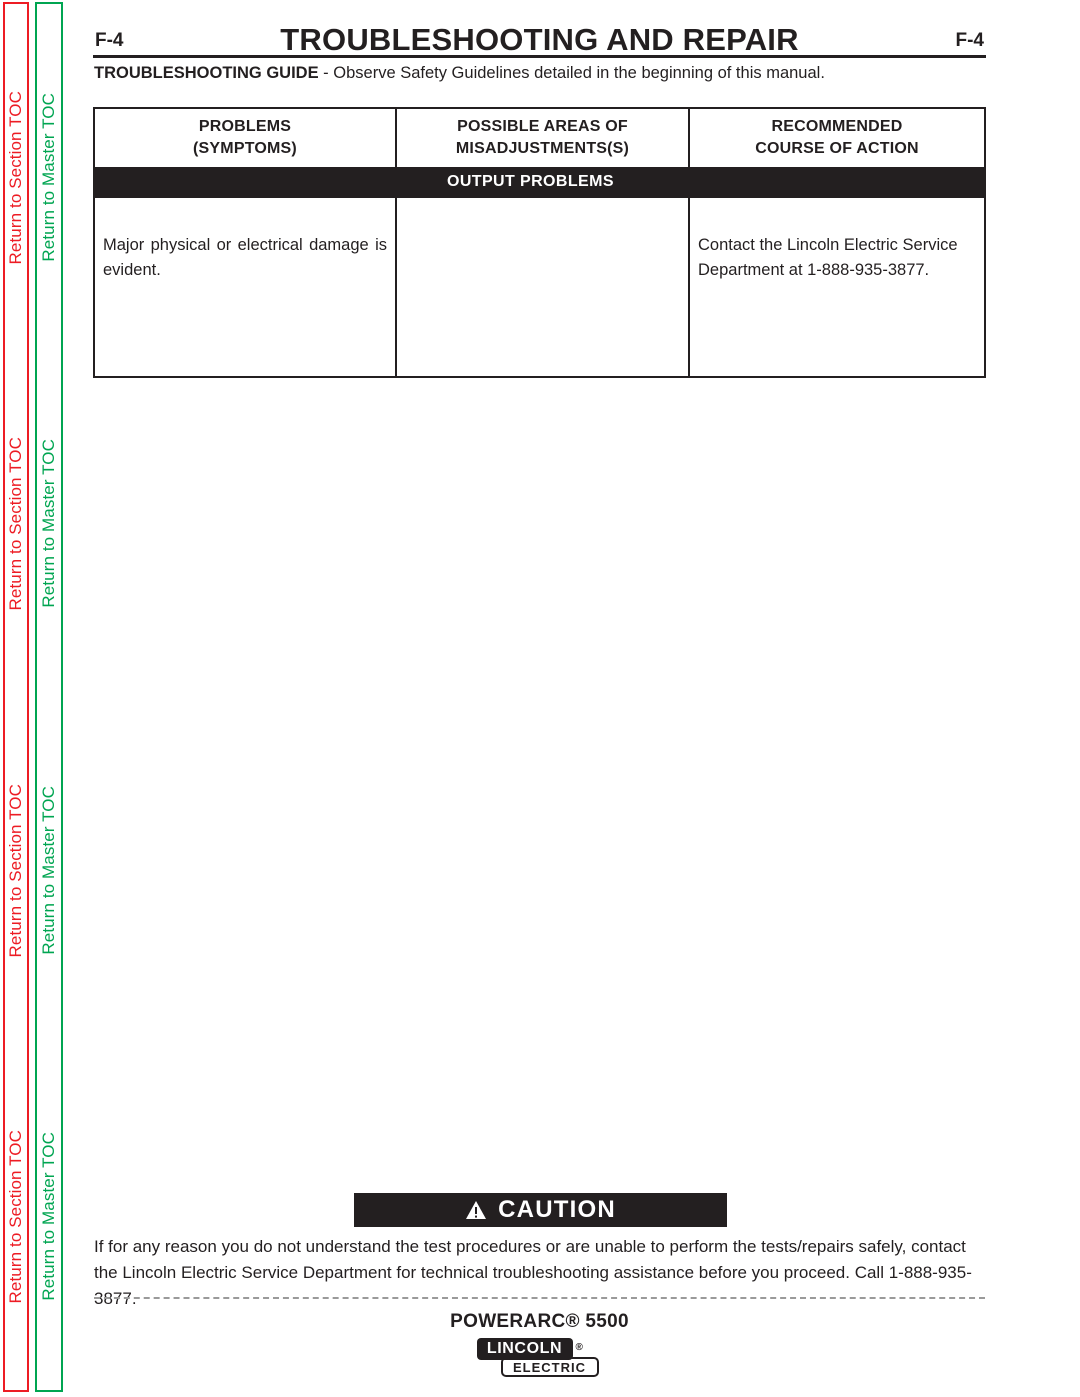 Image resolution: width=1080 pixels, height=1397 pixels. I want to click on caution-banner: CAUTION, so click(540, 1210).